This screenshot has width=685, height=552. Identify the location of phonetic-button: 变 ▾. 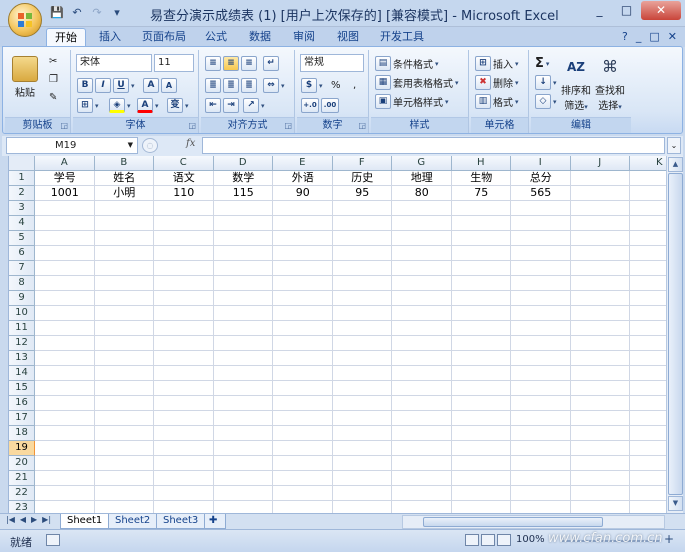
(178, 105).